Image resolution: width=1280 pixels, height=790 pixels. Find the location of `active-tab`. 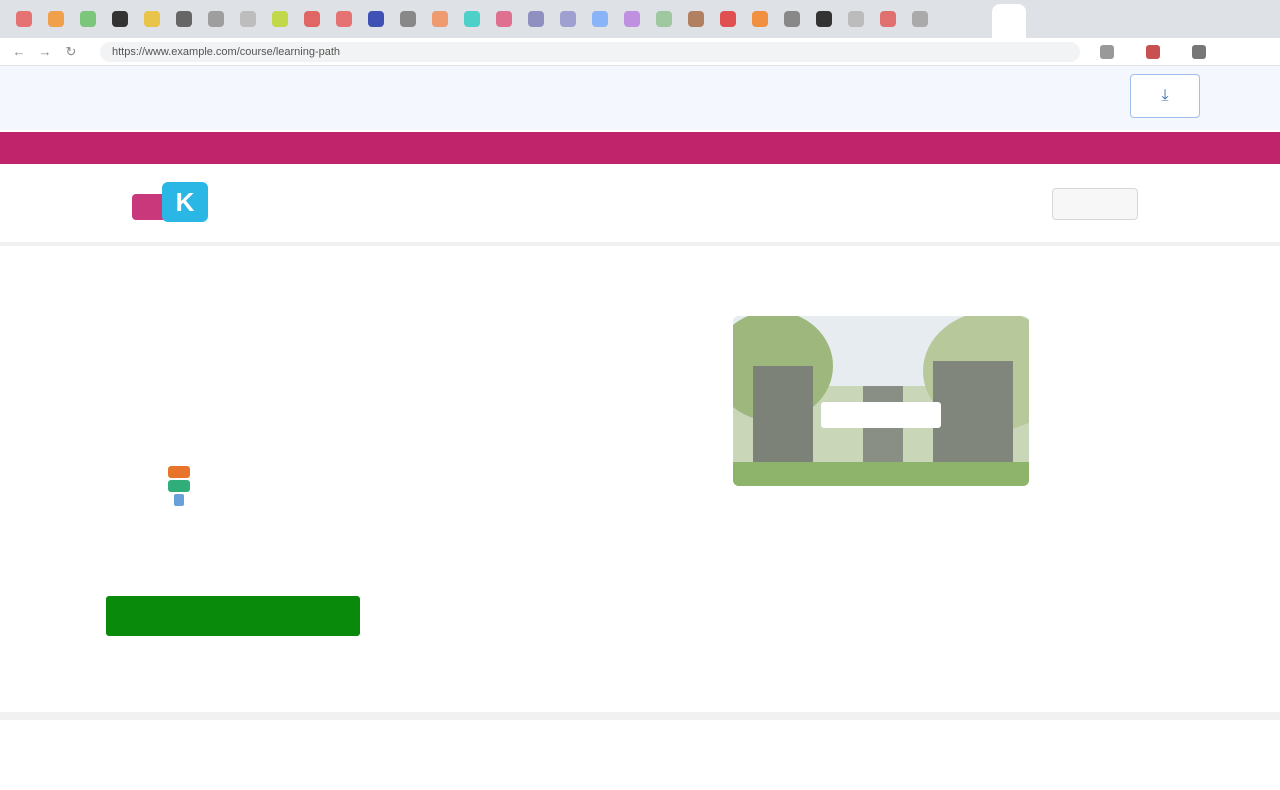

active-tab is located at coordinates (1009, 21).